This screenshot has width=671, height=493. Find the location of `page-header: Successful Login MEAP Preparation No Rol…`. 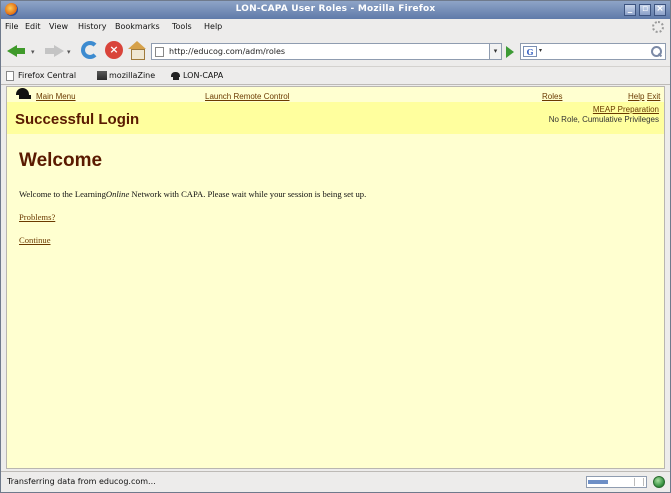

page-header: Successful Login MEAP Preparation No Rol… is located at coordinates (335, 118).